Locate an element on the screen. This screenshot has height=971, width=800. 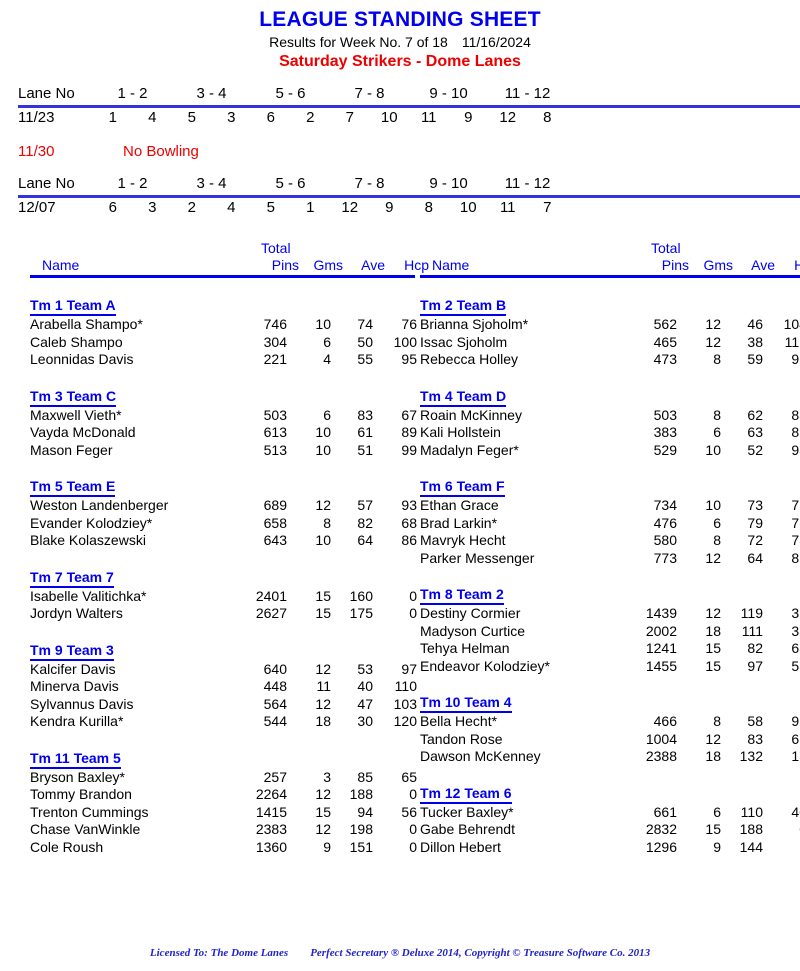
table-row: Brad Larkin* 476 6 79 71 is located at coordinates (610, 524).